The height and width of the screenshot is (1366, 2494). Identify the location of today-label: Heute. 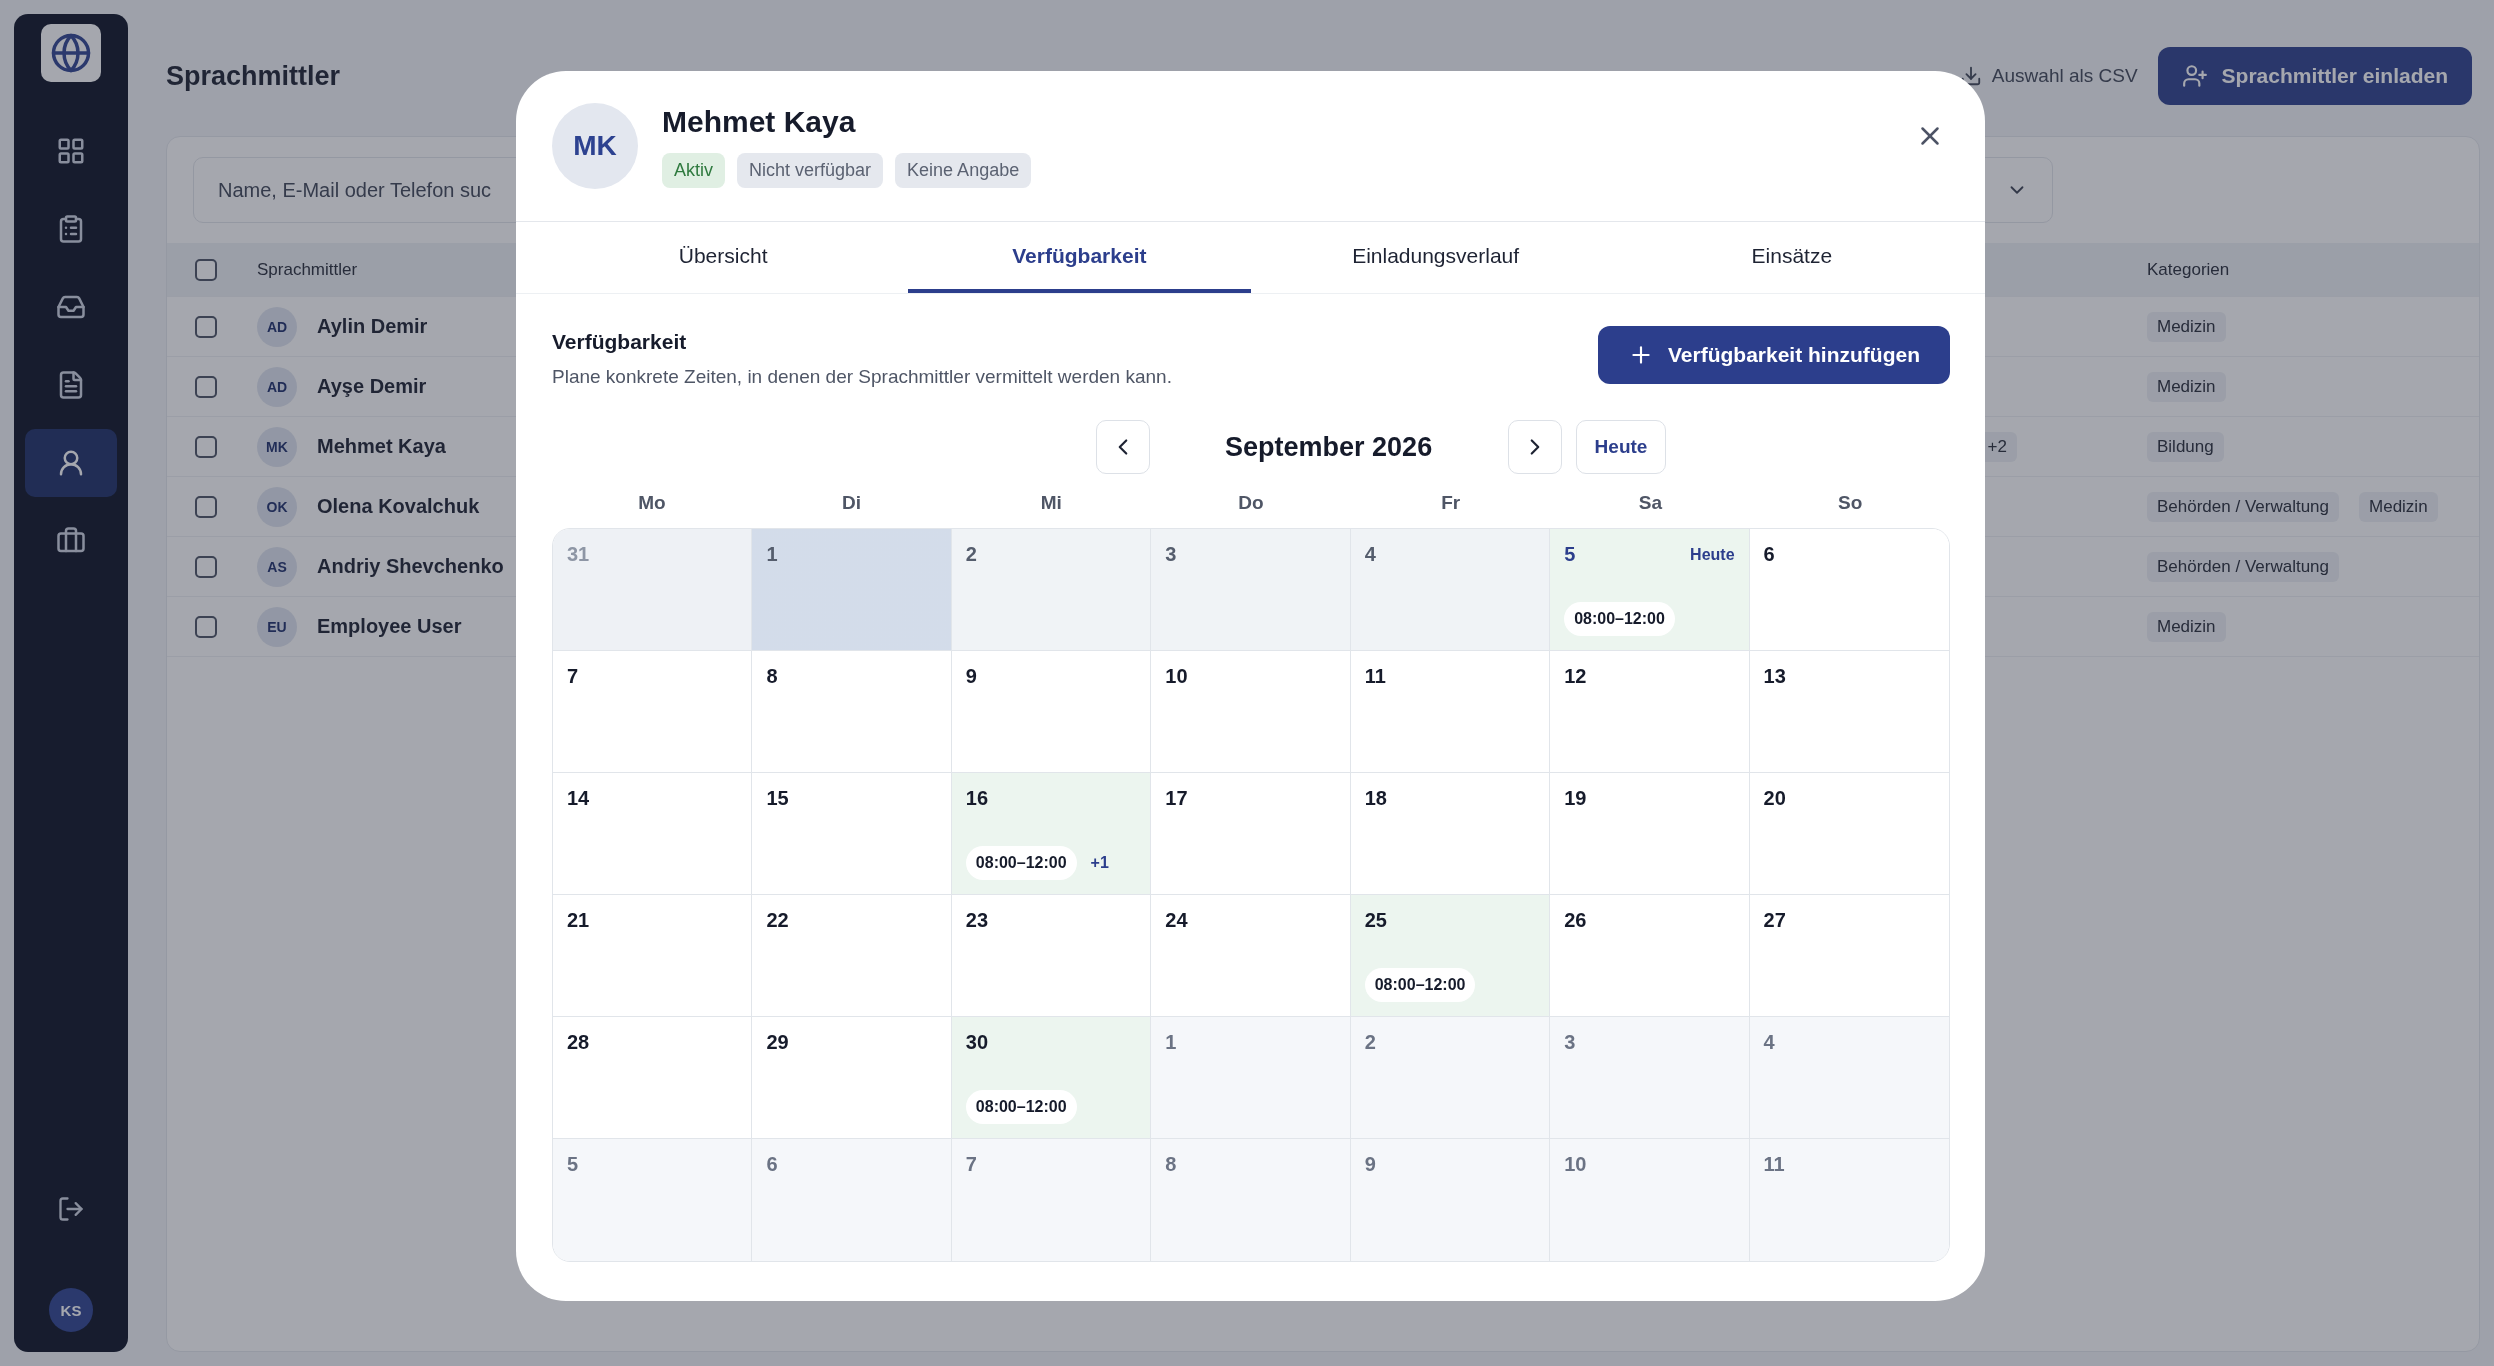
(1712, 554).